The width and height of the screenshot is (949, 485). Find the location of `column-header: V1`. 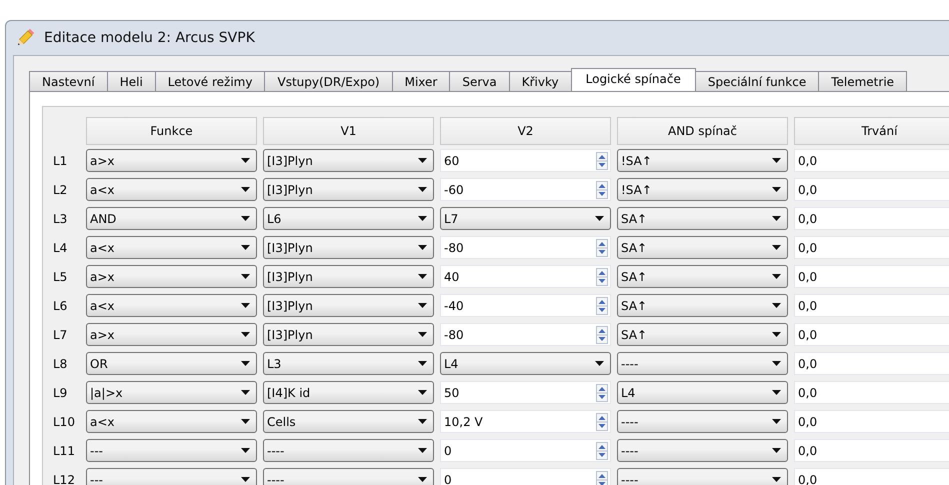

column-header: V1 is located at coordinates (348, 131).